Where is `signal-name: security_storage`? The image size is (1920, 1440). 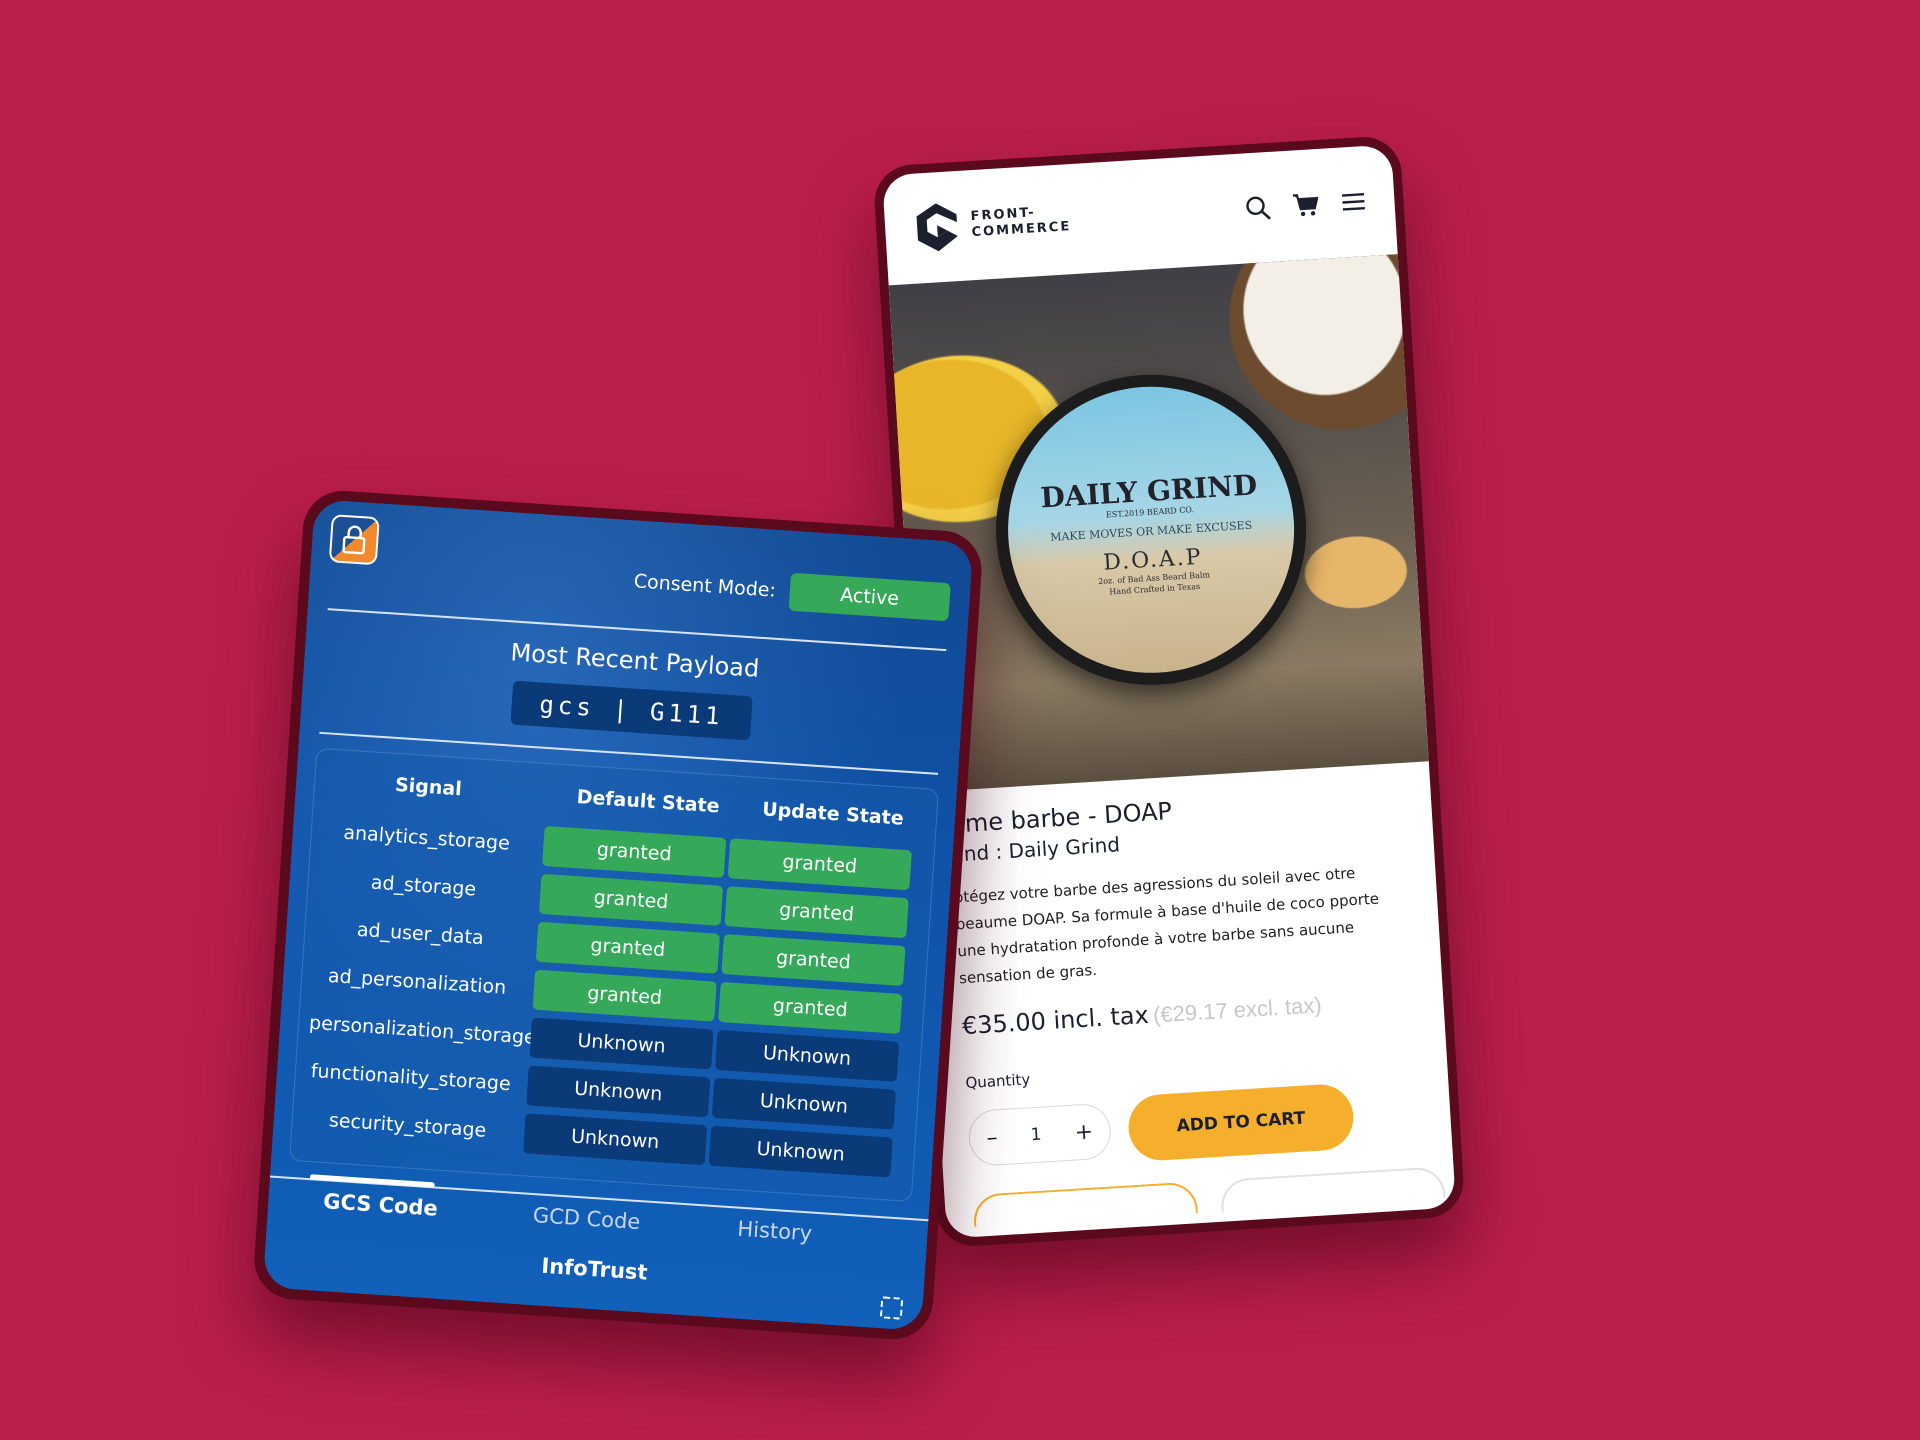 signal-name: security_storage is located at coordinates (407, 1125).